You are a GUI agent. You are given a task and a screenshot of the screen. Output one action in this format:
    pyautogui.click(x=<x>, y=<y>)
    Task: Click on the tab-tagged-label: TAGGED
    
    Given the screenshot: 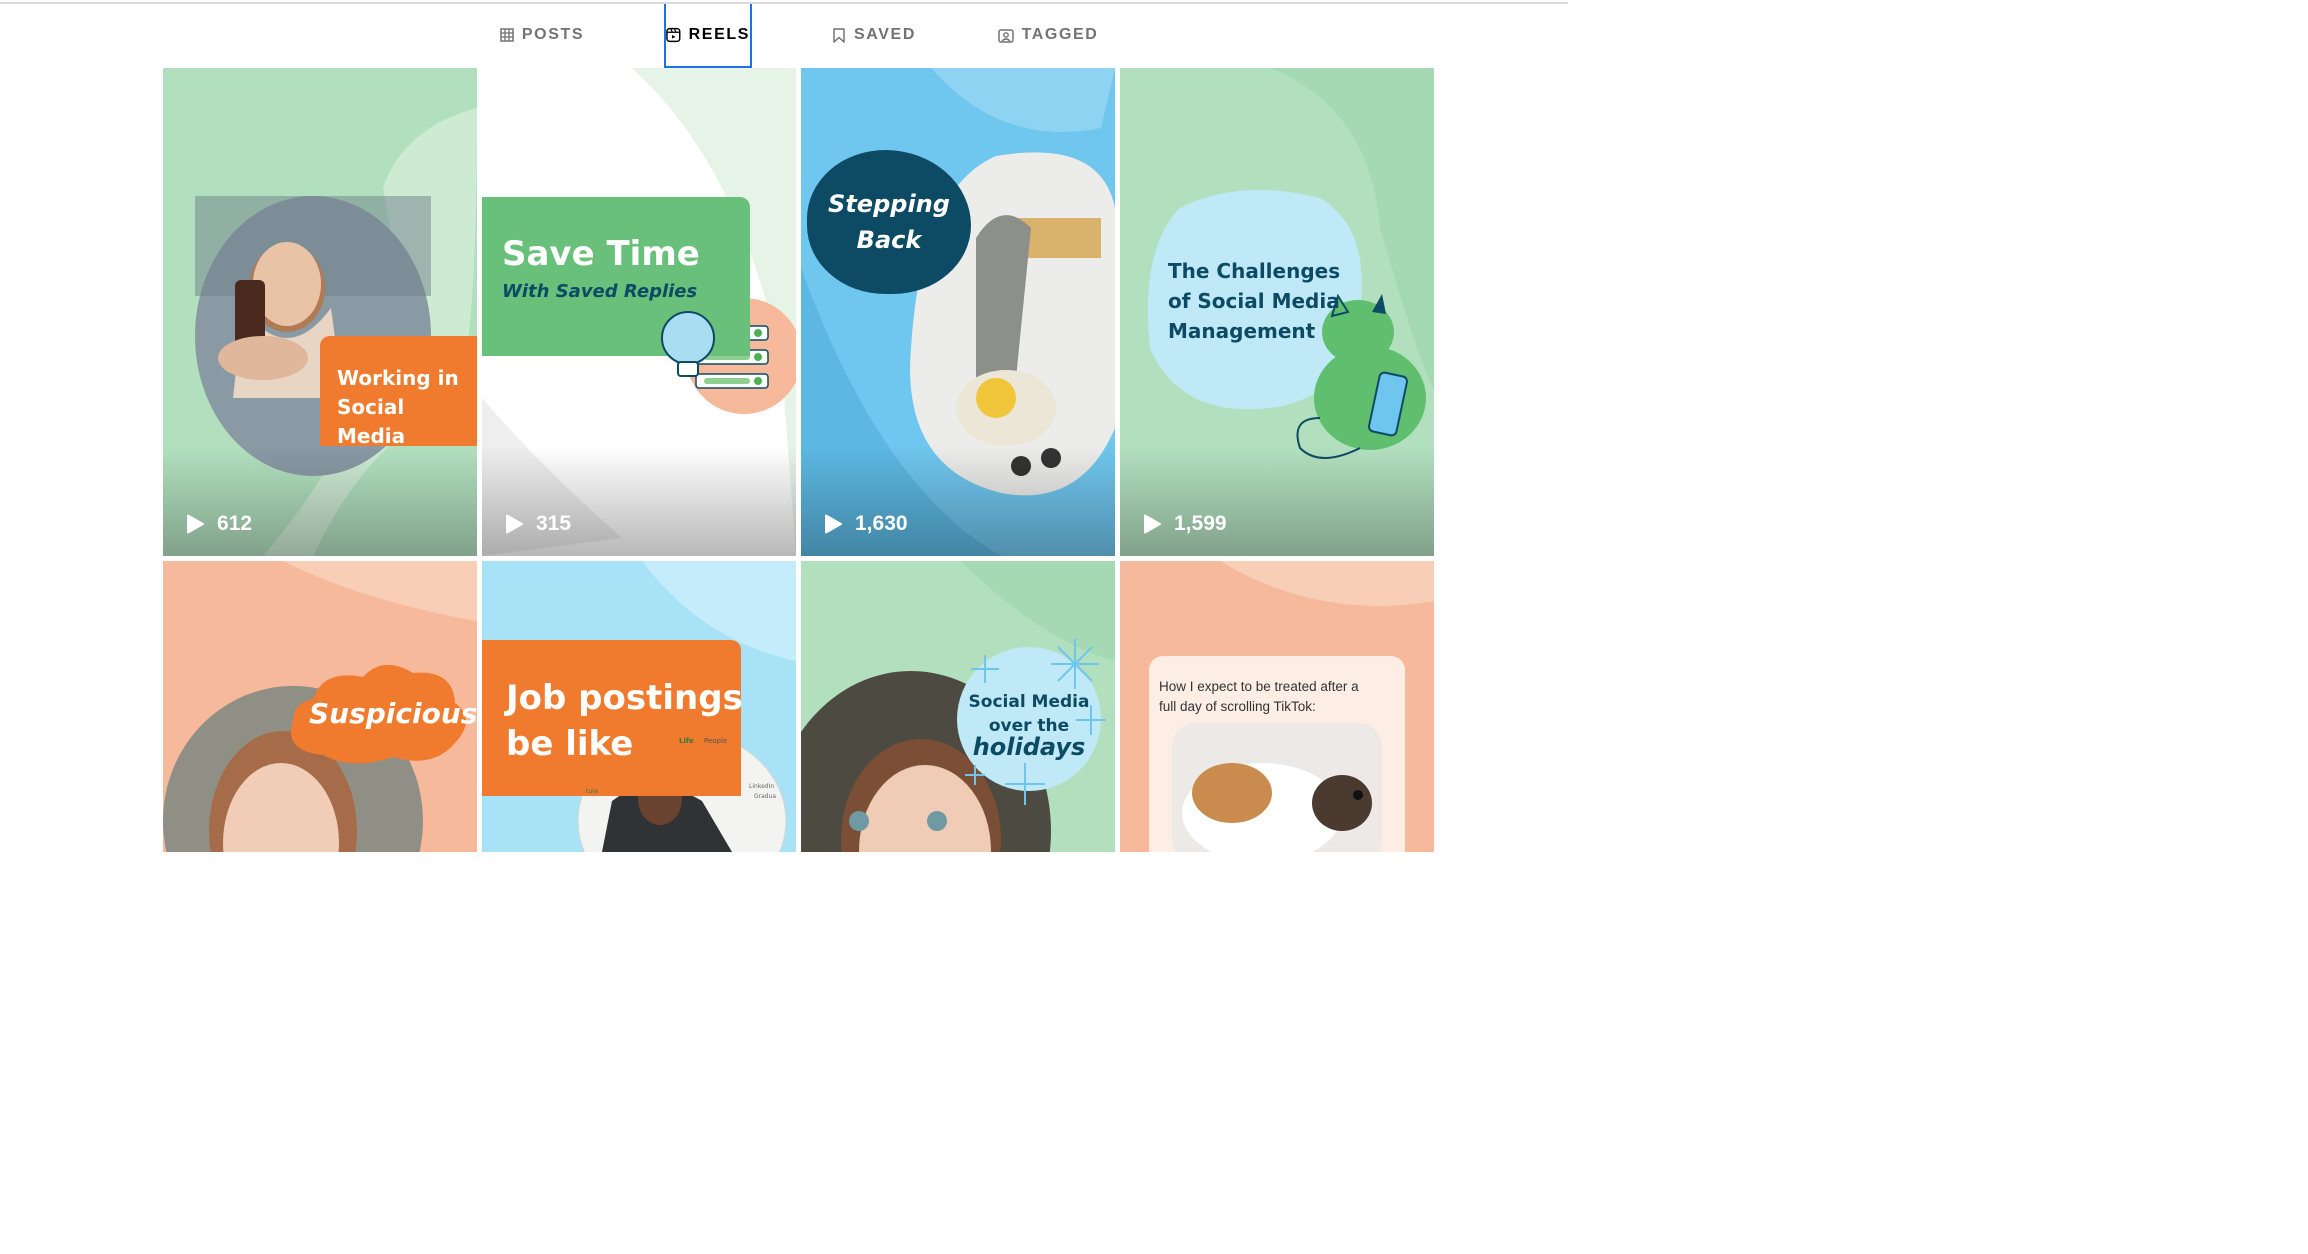 What is the action you would take?
    pyautogui.click(x=1060, y=34)
    